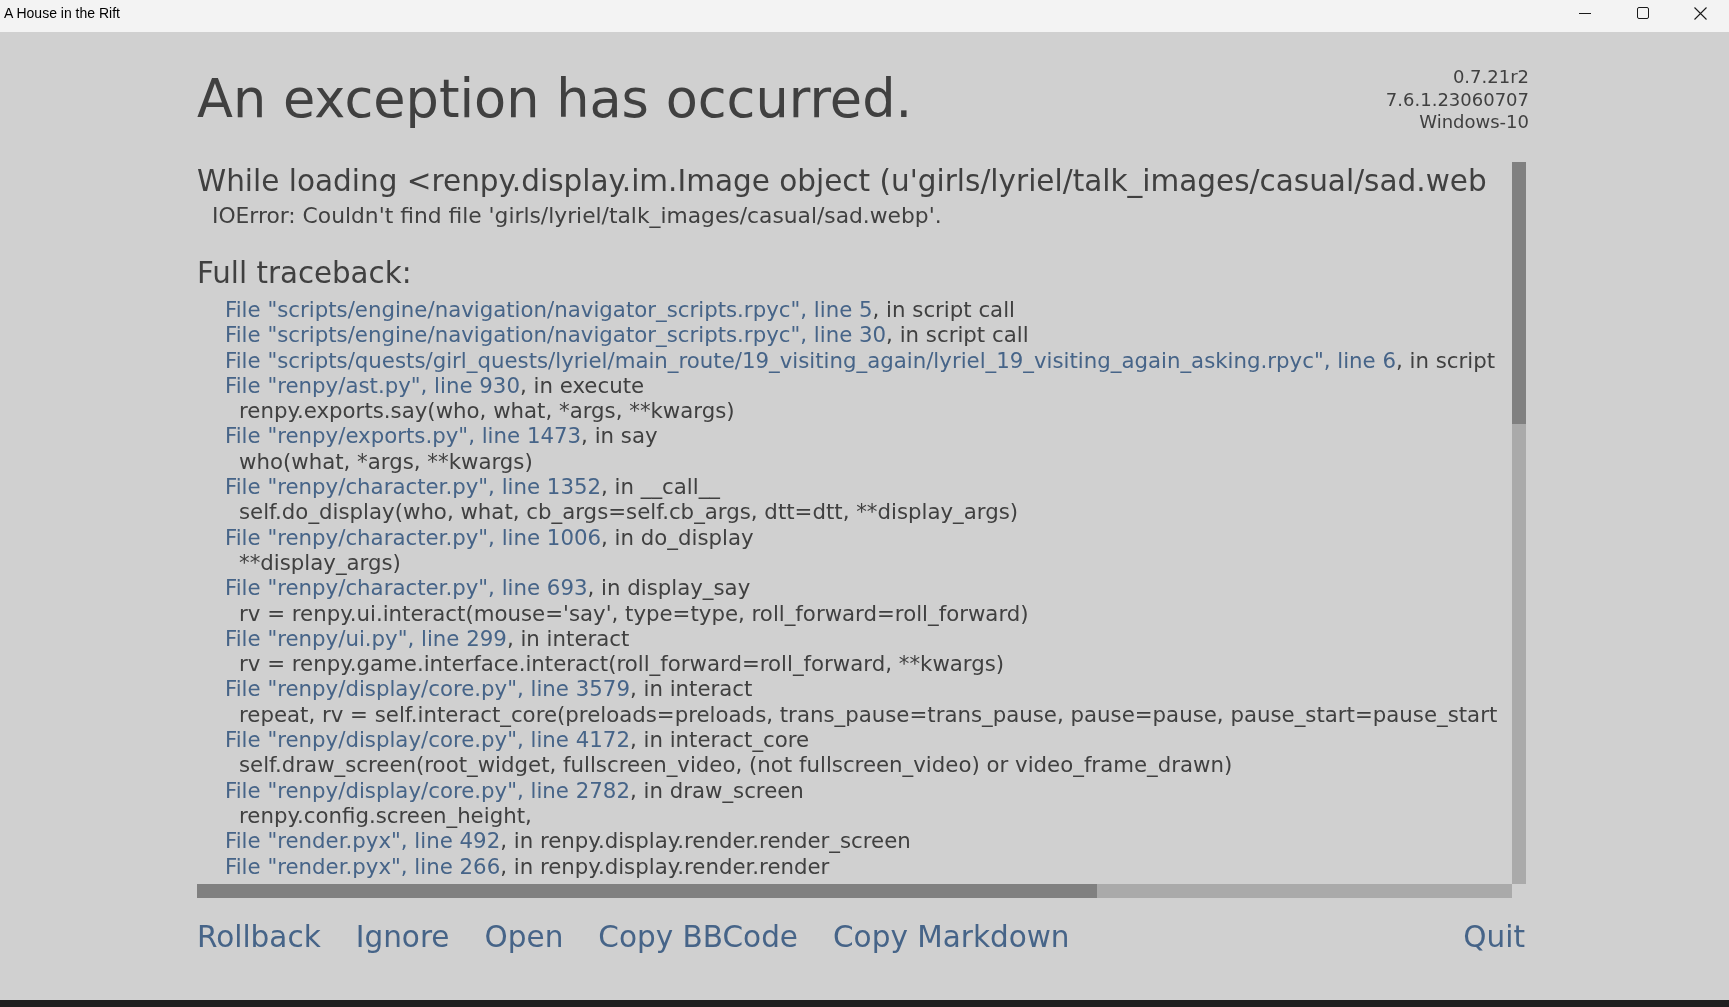  What do you see at coordinates (555, 99) in the screenshot?
I see `error-title: An exception has occurred.` at bounding box center [555, 99].